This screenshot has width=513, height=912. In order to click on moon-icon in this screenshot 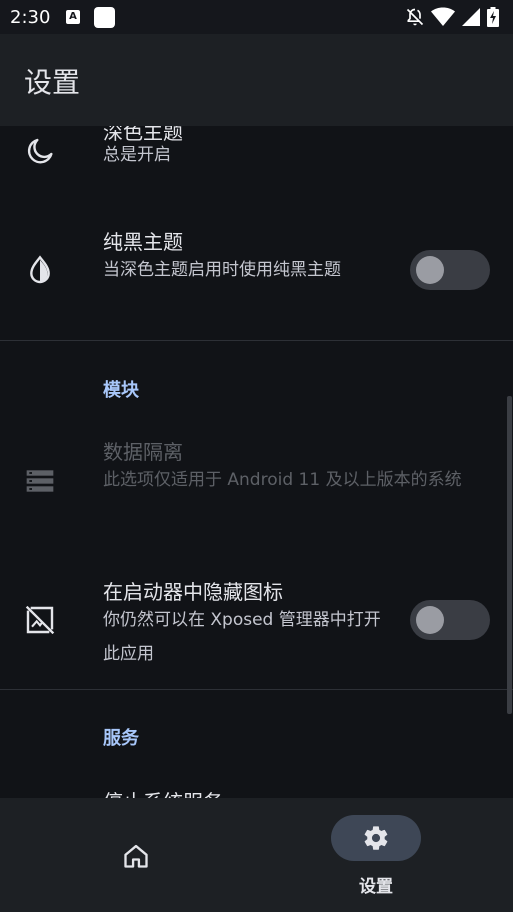, I will do `click(40, 151)`.